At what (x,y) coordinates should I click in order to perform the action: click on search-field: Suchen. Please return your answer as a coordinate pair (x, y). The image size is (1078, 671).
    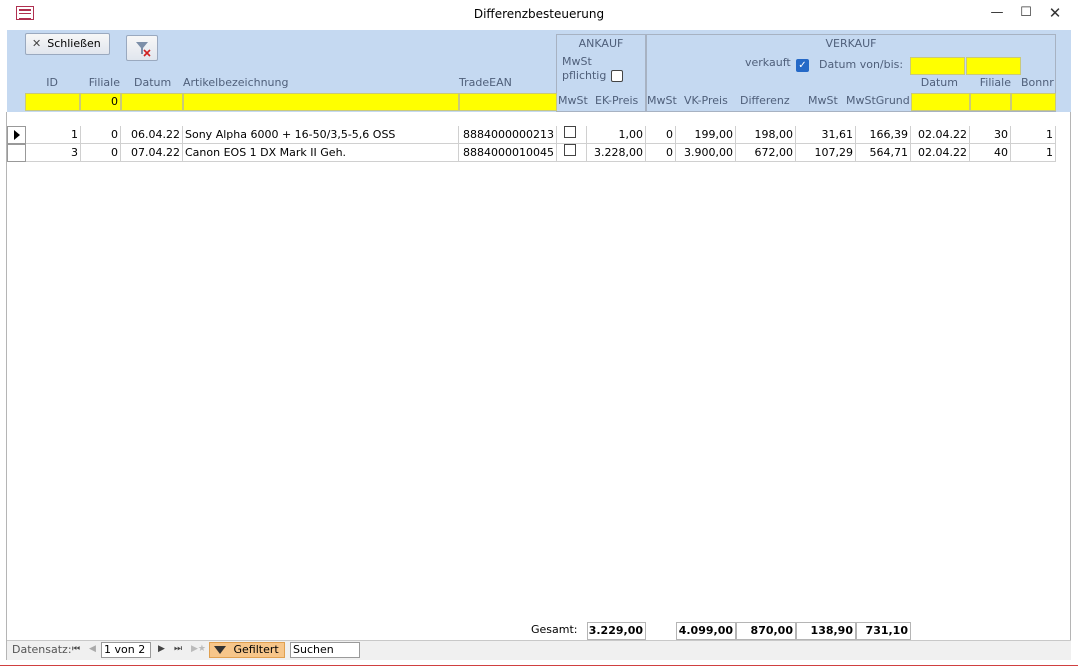
    Looking at the image, I should click on (325, 650).